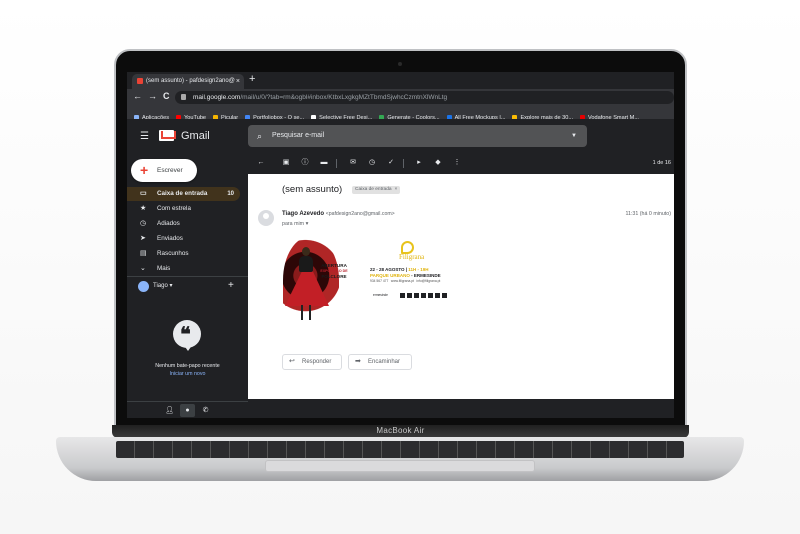 The height and width of the screenshot is (534, 800). I want to click on hangouts-user: Tiago ▾, so click(155, 286).